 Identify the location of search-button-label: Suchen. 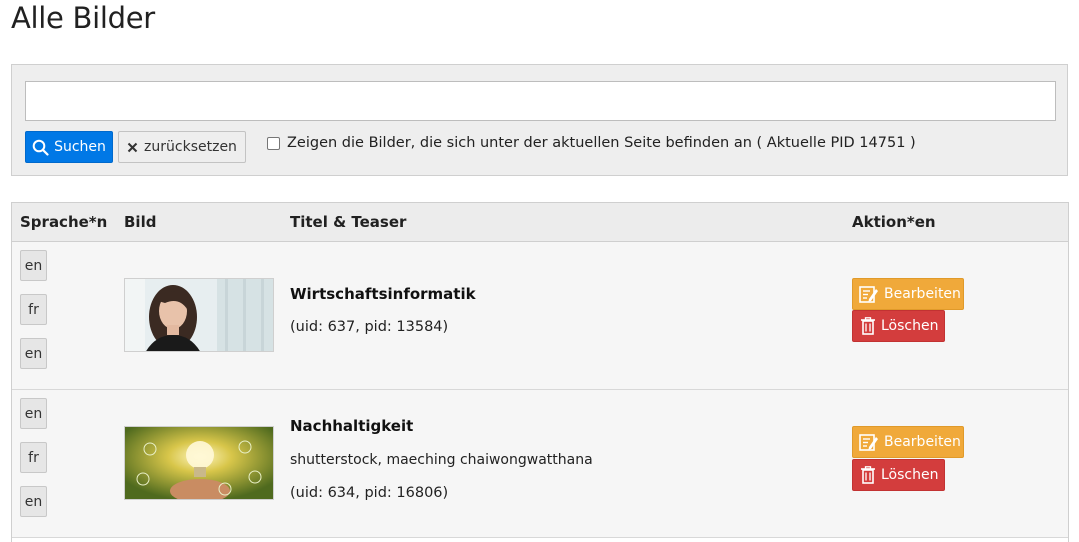
(80, 147).